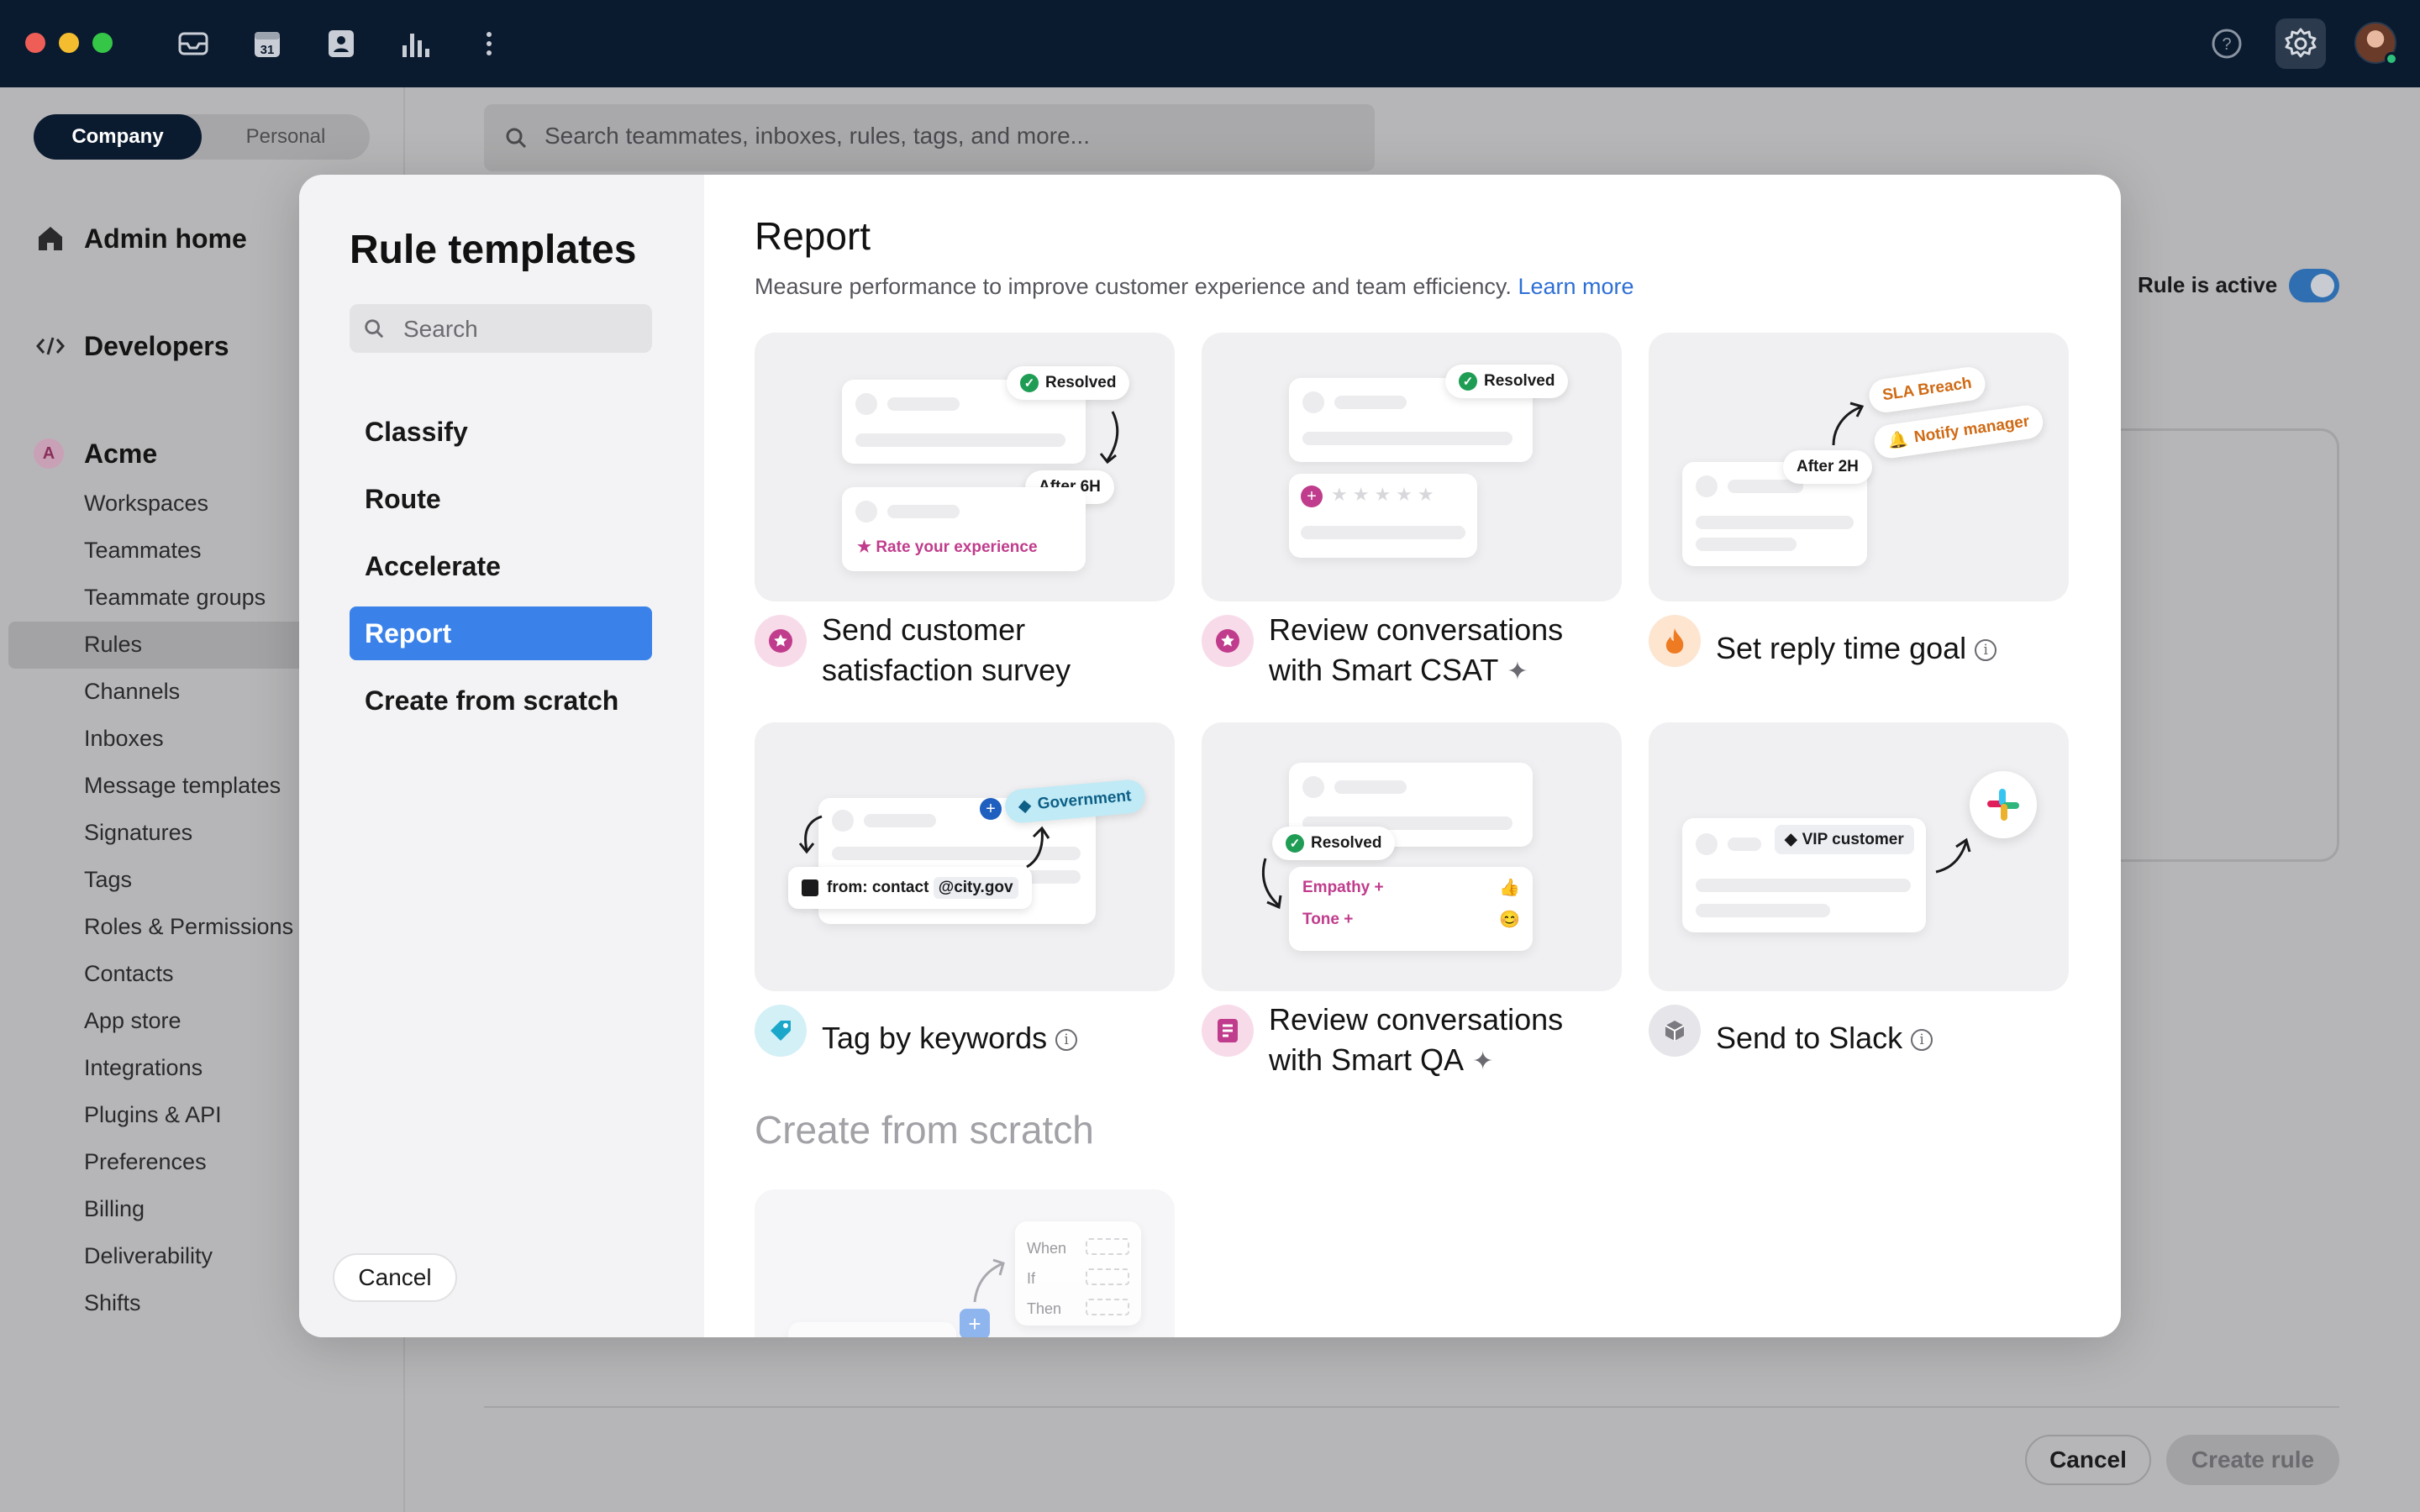 This screenshot has width=2420, height=1512. Describe the element at coordinates (132, 692) in the screenshot. I see `sidebar-item-channels: Channels` at that location.